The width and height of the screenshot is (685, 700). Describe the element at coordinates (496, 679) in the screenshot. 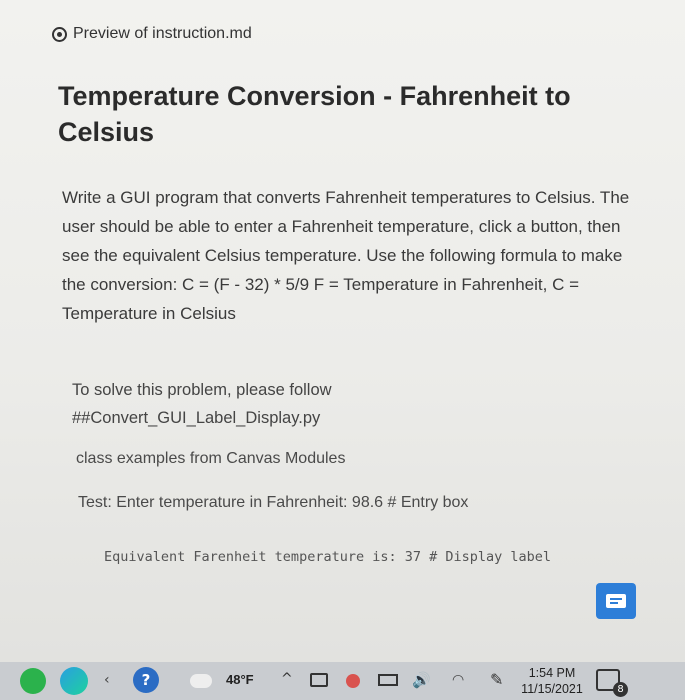

I see `pen-icon: ✎` at that location.